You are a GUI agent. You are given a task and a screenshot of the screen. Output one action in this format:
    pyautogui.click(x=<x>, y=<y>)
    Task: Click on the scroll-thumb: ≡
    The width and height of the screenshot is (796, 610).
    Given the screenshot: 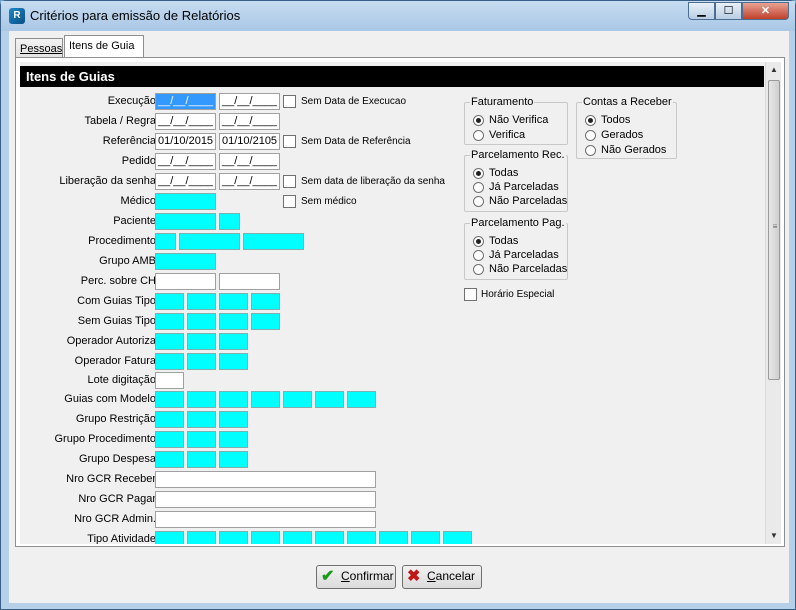 What is the action you would take?
    pyautogui.click(x=774, y=230)
    